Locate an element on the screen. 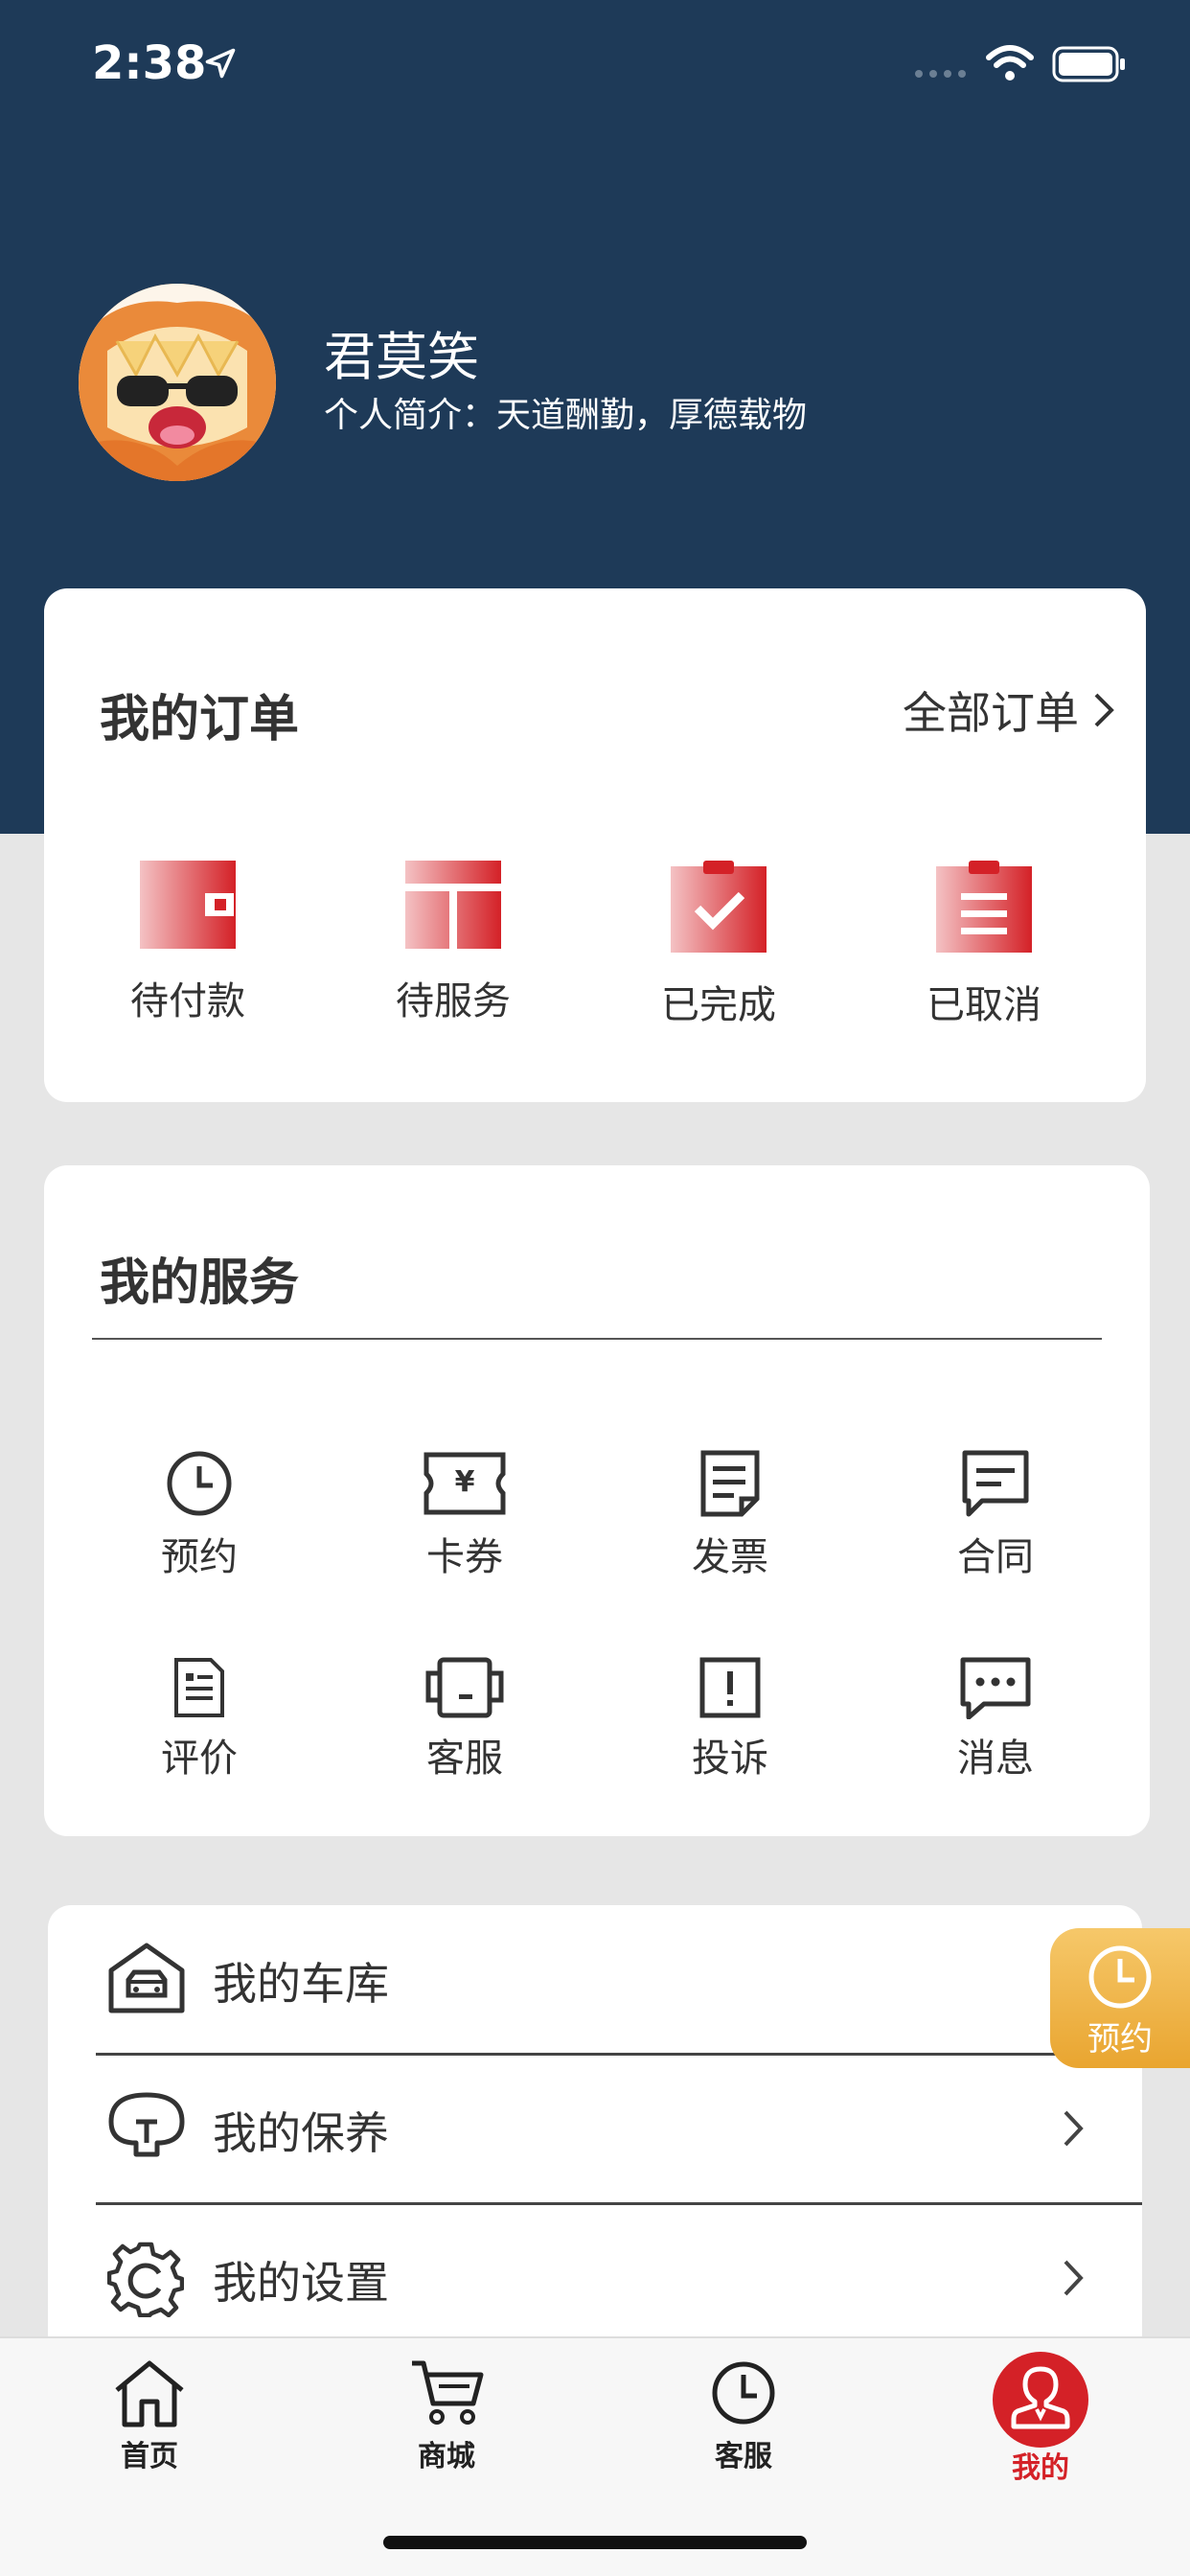 The width and height of the screenshot is (1190, 2576). avatar is located at coordinates (178, 382).